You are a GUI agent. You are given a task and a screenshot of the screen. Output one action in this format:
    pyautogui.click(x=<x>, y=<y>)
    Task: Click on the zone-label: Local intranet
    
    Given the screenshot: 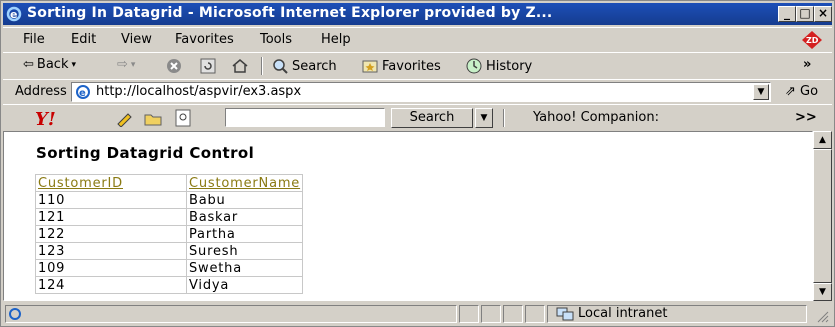 What is the action you would take?
    pyautogui.click(x=623, y=313)
    